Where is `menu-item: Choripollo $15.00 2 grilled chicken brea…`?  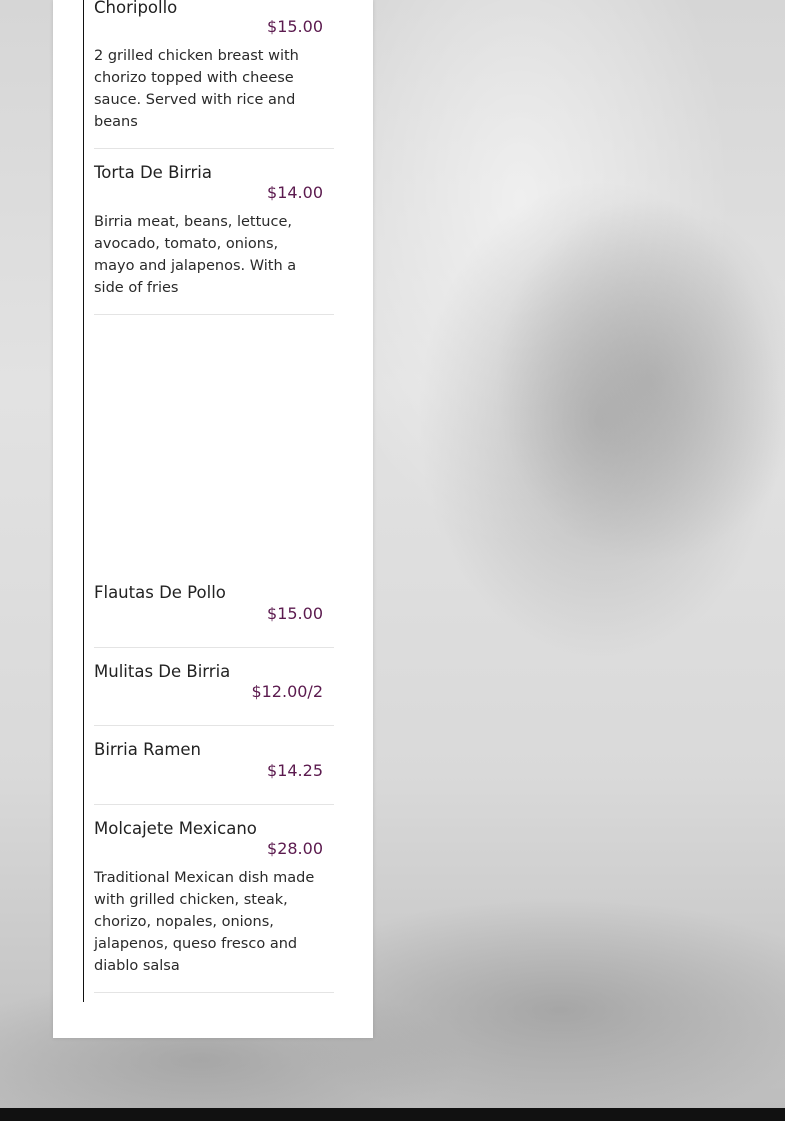 menu-item: Choripollo $15.00 2 grilled chicken brea… is located at coordinates (214, 75).